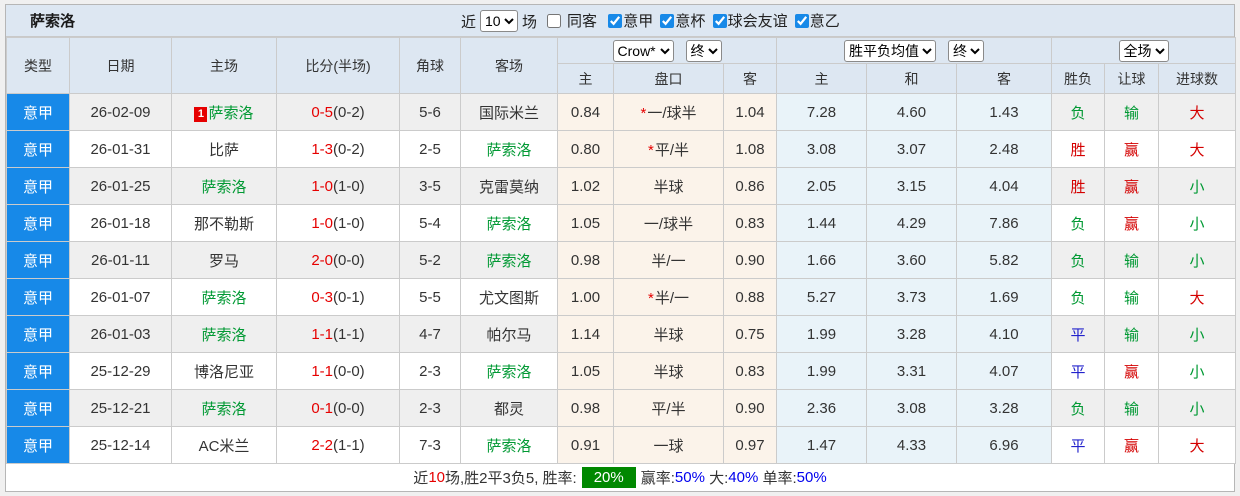 Image resolution: width=1240 pixels, height=496 pixels. Describe the element at coordinates (1078, 297) in the screenshot. I see `result-cell: 负` at that location.